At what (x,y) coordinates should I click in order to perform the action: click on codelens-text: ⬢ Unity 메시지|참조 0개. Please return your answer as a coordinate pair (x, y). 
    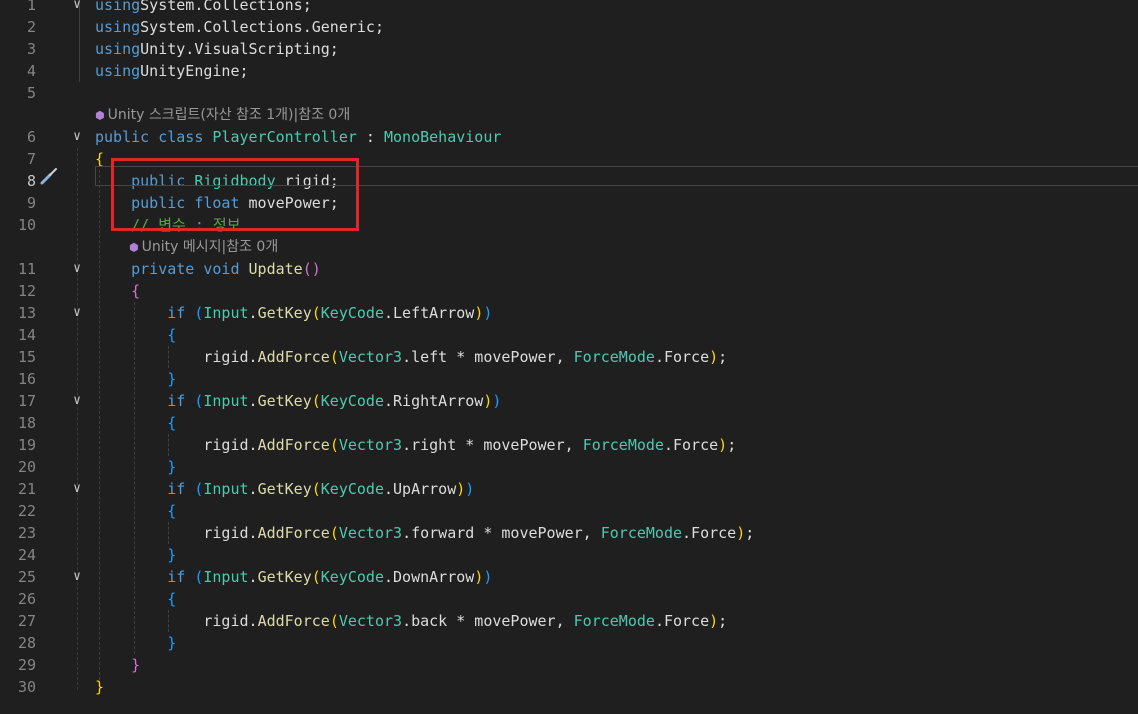
    Looking at the image, I should click on (203, 247).